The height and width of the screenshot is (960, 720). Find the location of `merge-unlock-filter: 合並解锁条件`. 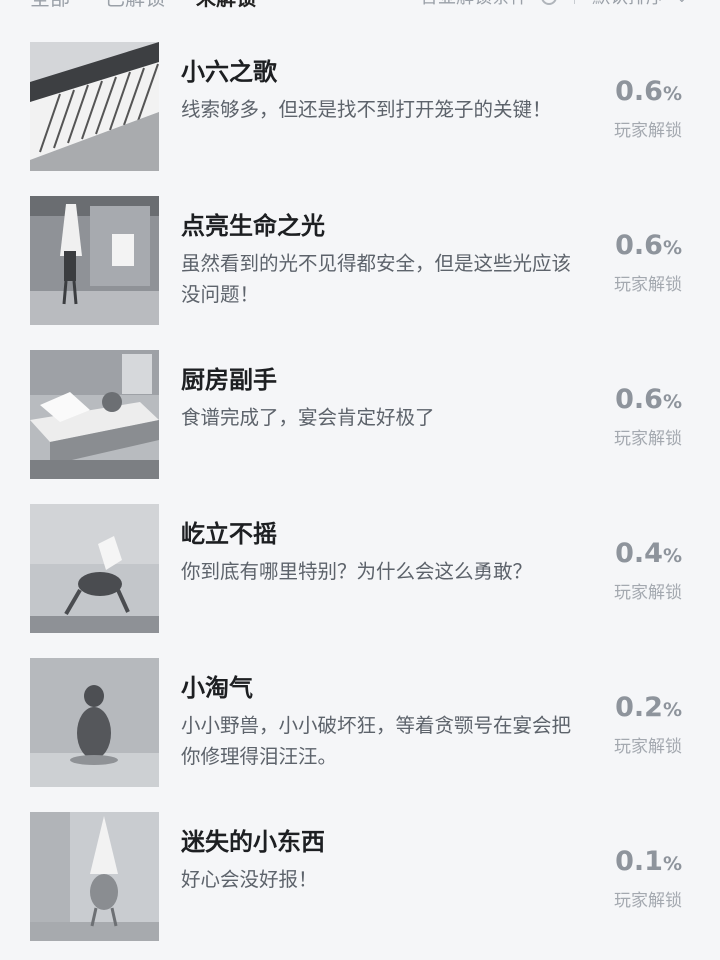

merge-unlock-filter: 合並解锁条件 is located at coordinates (474, 5).